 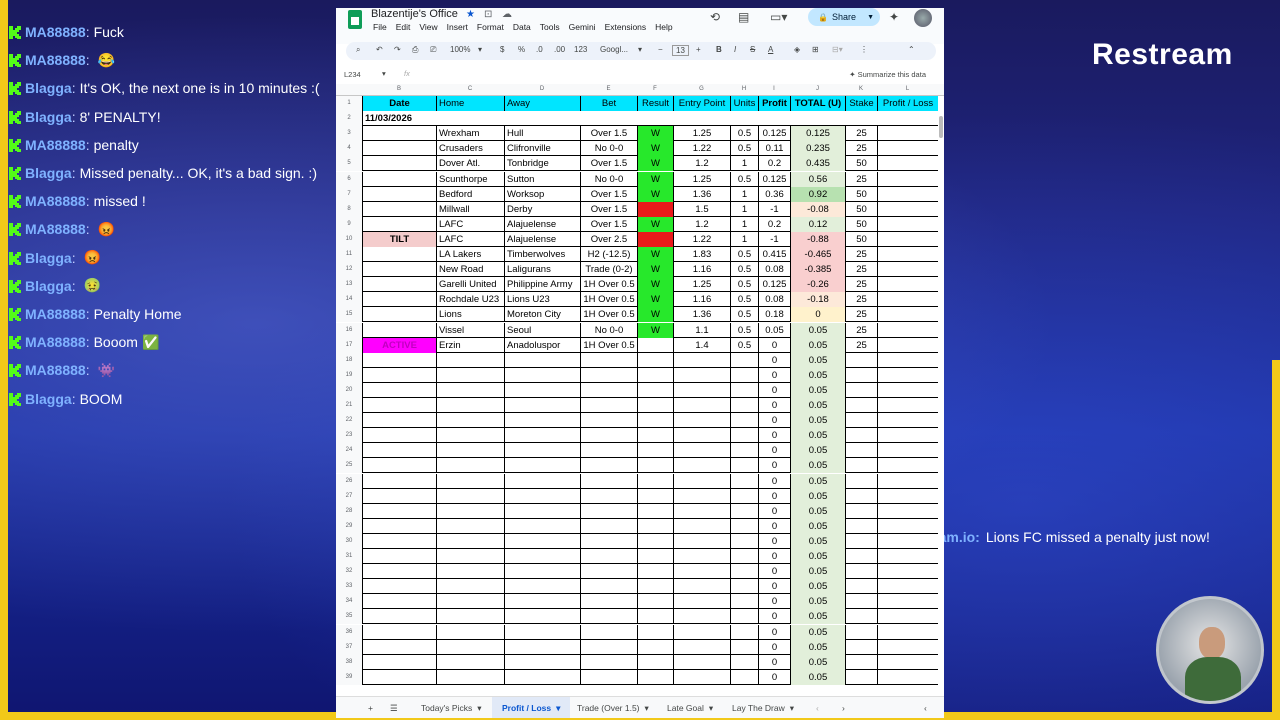 What do you see at coordinates (701, 224) in the screenshot?
I see `entry-point-cell: 1.2` at bounding box center [701, 224].